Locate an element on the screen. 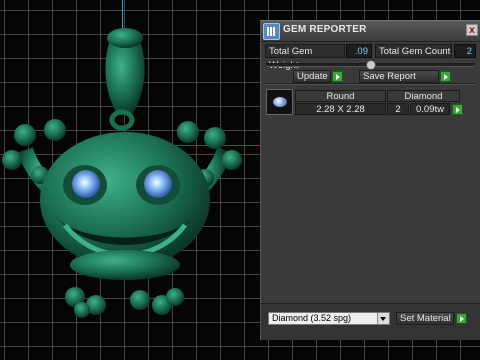  total-gem-weight-value: .09 is located at coordinates (359, 51).